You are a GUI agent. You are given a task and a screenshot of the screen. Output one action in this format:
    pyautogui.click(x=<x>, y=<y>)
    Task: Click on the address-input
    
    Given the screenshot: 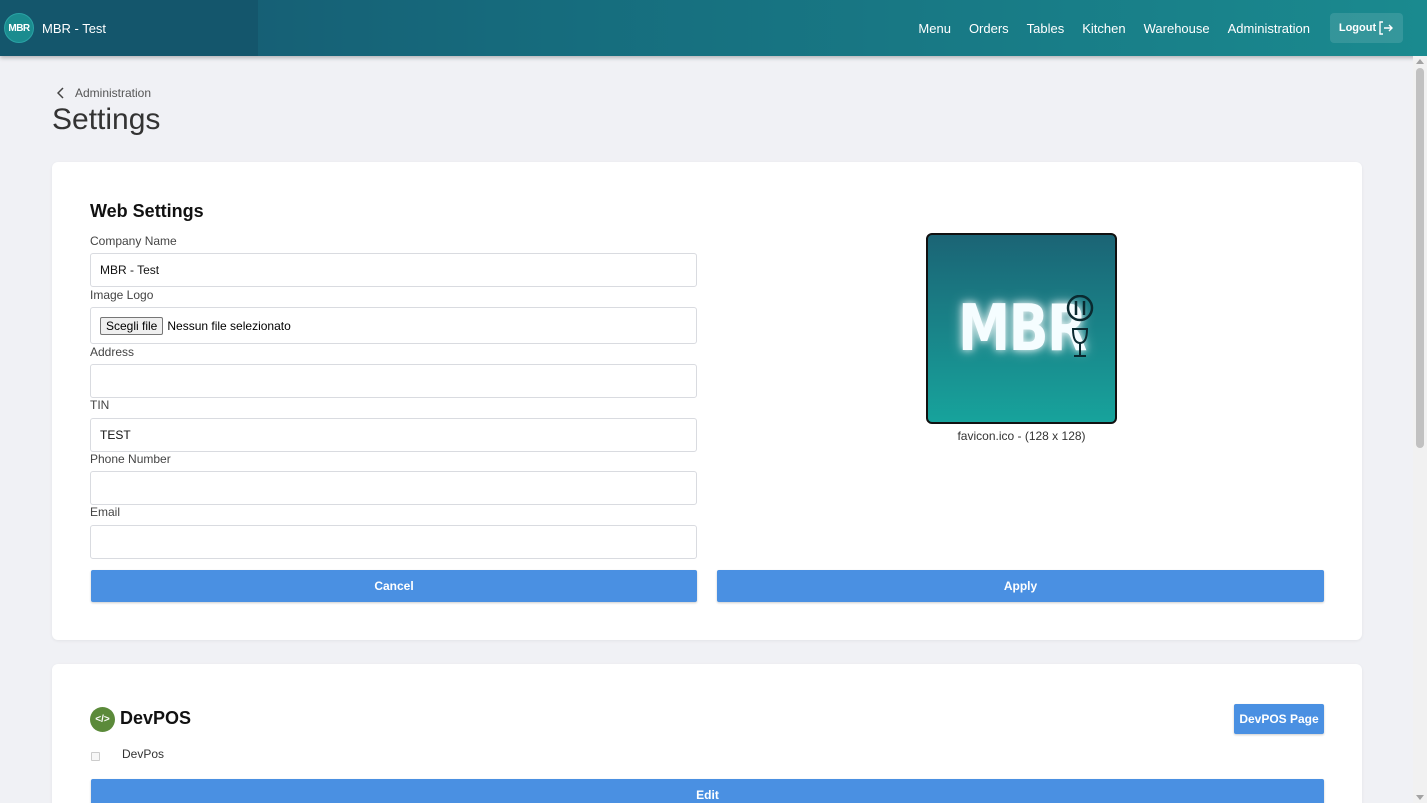 What is the action you would take?
    pyautogui.click(x=393, y=381)
    